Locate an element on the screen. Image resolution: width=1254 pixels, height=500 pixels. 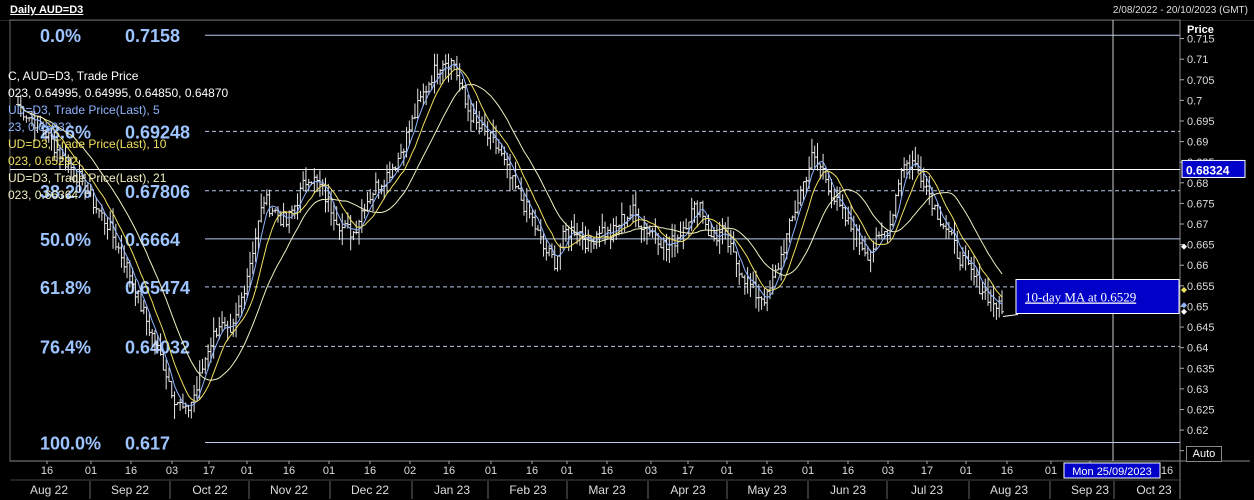
y-tick-label: 0.705 is located at coordinates (1201, 81).